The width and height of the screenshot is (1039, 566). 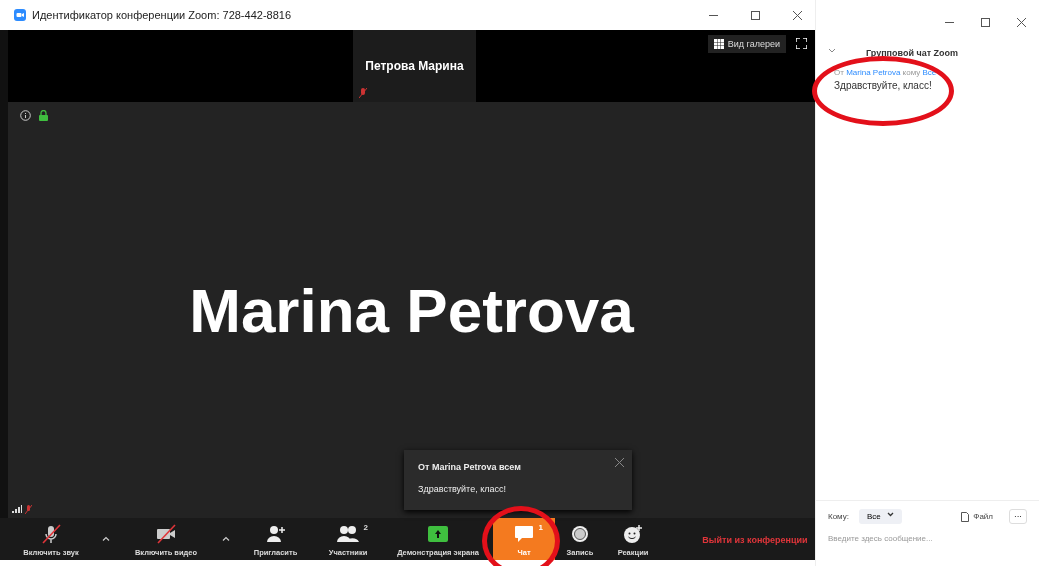 What do you see at coordinates (886, 72) in the screenshot?
I see `message-header: От Marina Petrova кому Все` at bounding box center [886, 72].